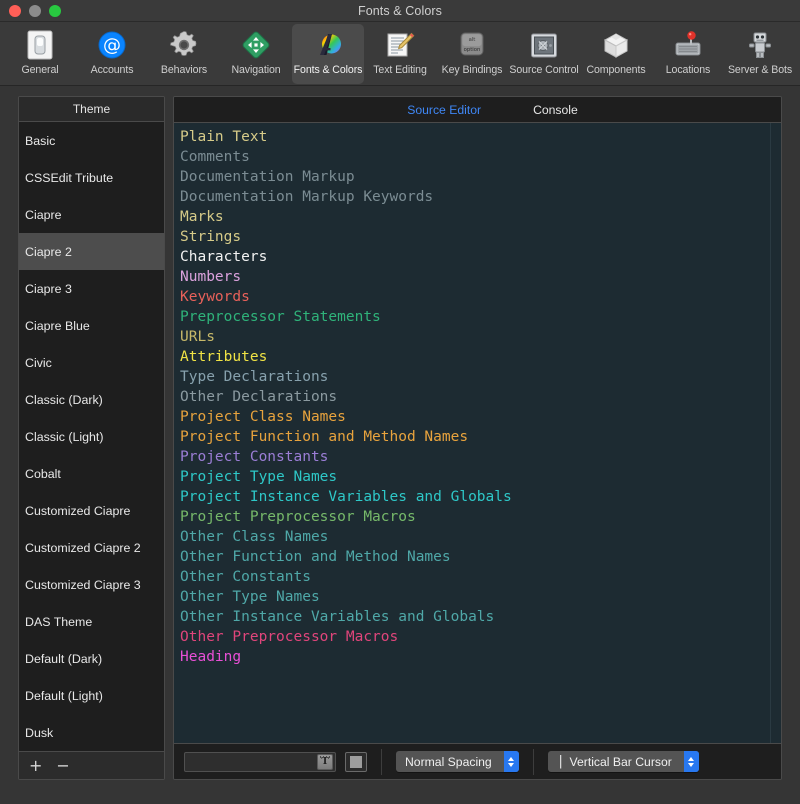  I want to click on theme-list-item: Customized Ciapre 2, so click(91, 547).